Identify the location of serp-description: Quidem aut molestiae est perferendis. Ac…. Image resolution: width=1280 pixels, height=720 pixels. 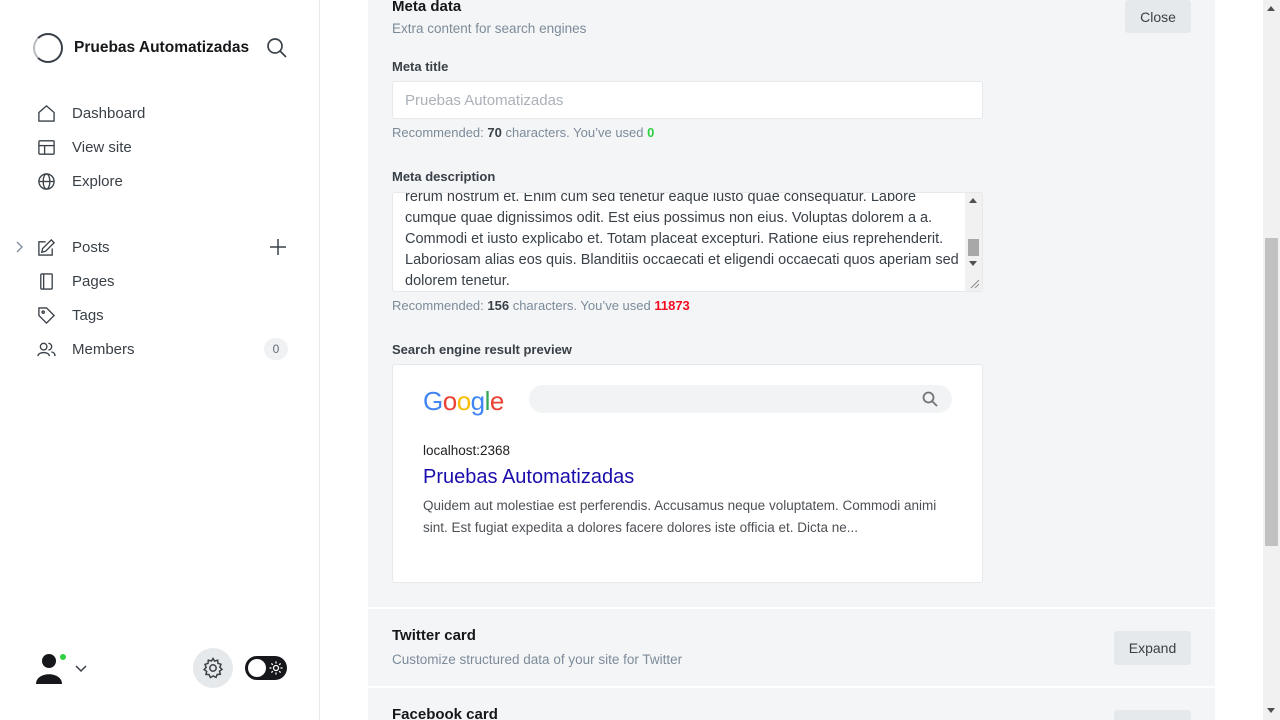
(680, 516).